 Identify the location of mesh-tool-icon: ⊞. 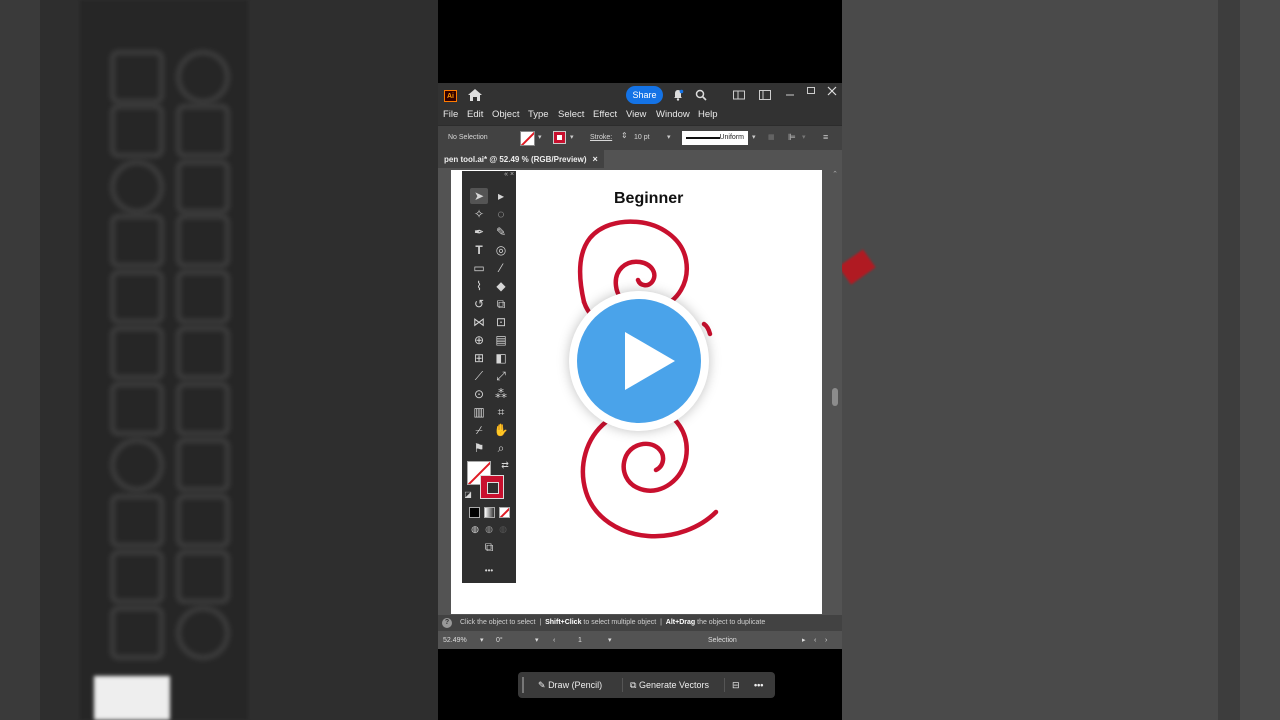
(479, 358).